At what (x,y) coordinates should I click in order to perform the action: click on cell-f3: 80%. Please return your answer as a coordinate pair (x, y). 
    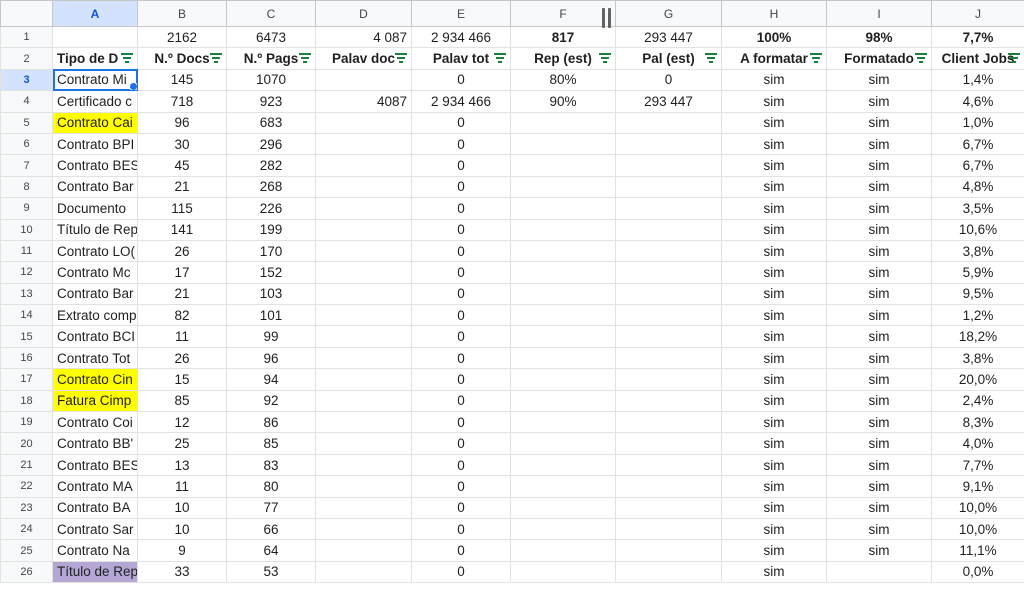
    Looking at the image, I should click on (563, 80).